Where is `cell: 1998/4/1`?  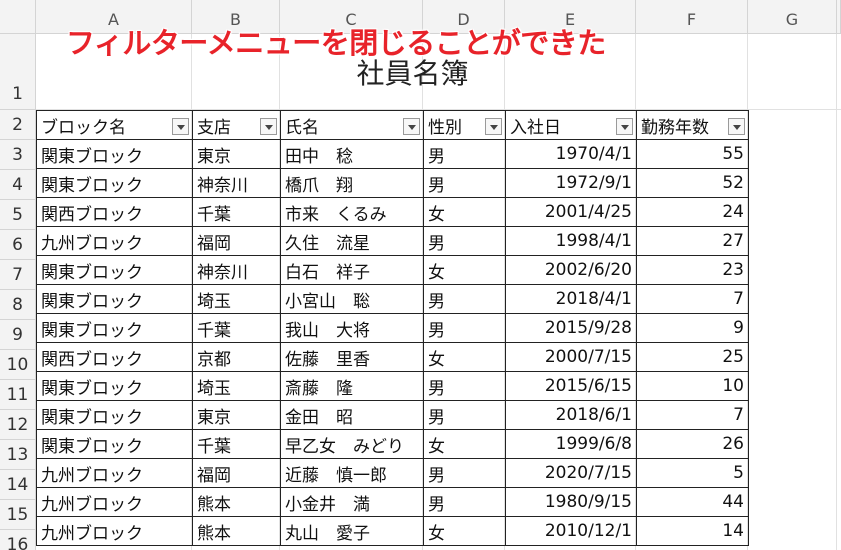 cell: 1998/4/1 is located at coordinates (571, 241).